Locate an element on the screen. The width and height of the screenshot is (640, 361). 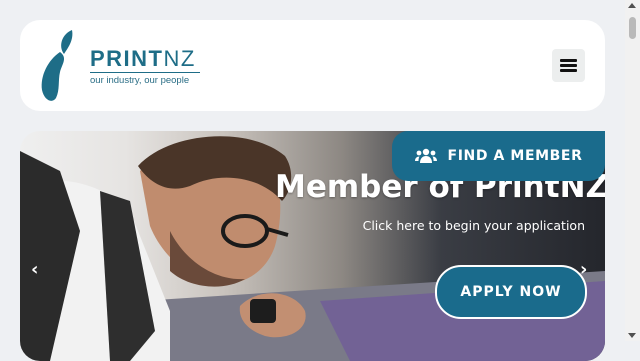
apply-now-button: APPLY NOW is located at coordinates (511, 292).